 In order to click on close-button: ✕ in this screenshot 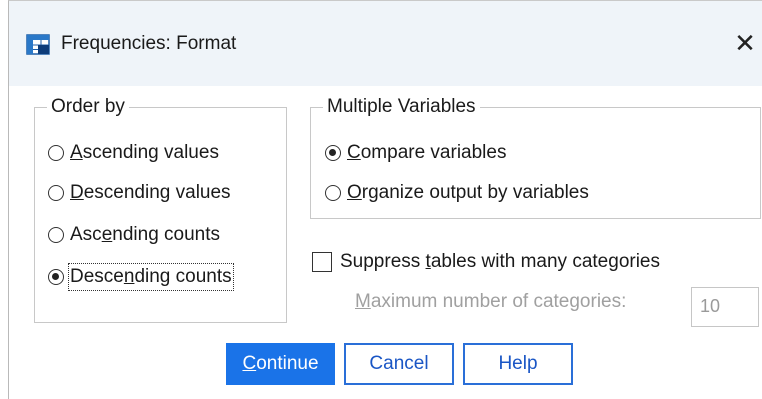, I will do `click(745, 43)`.